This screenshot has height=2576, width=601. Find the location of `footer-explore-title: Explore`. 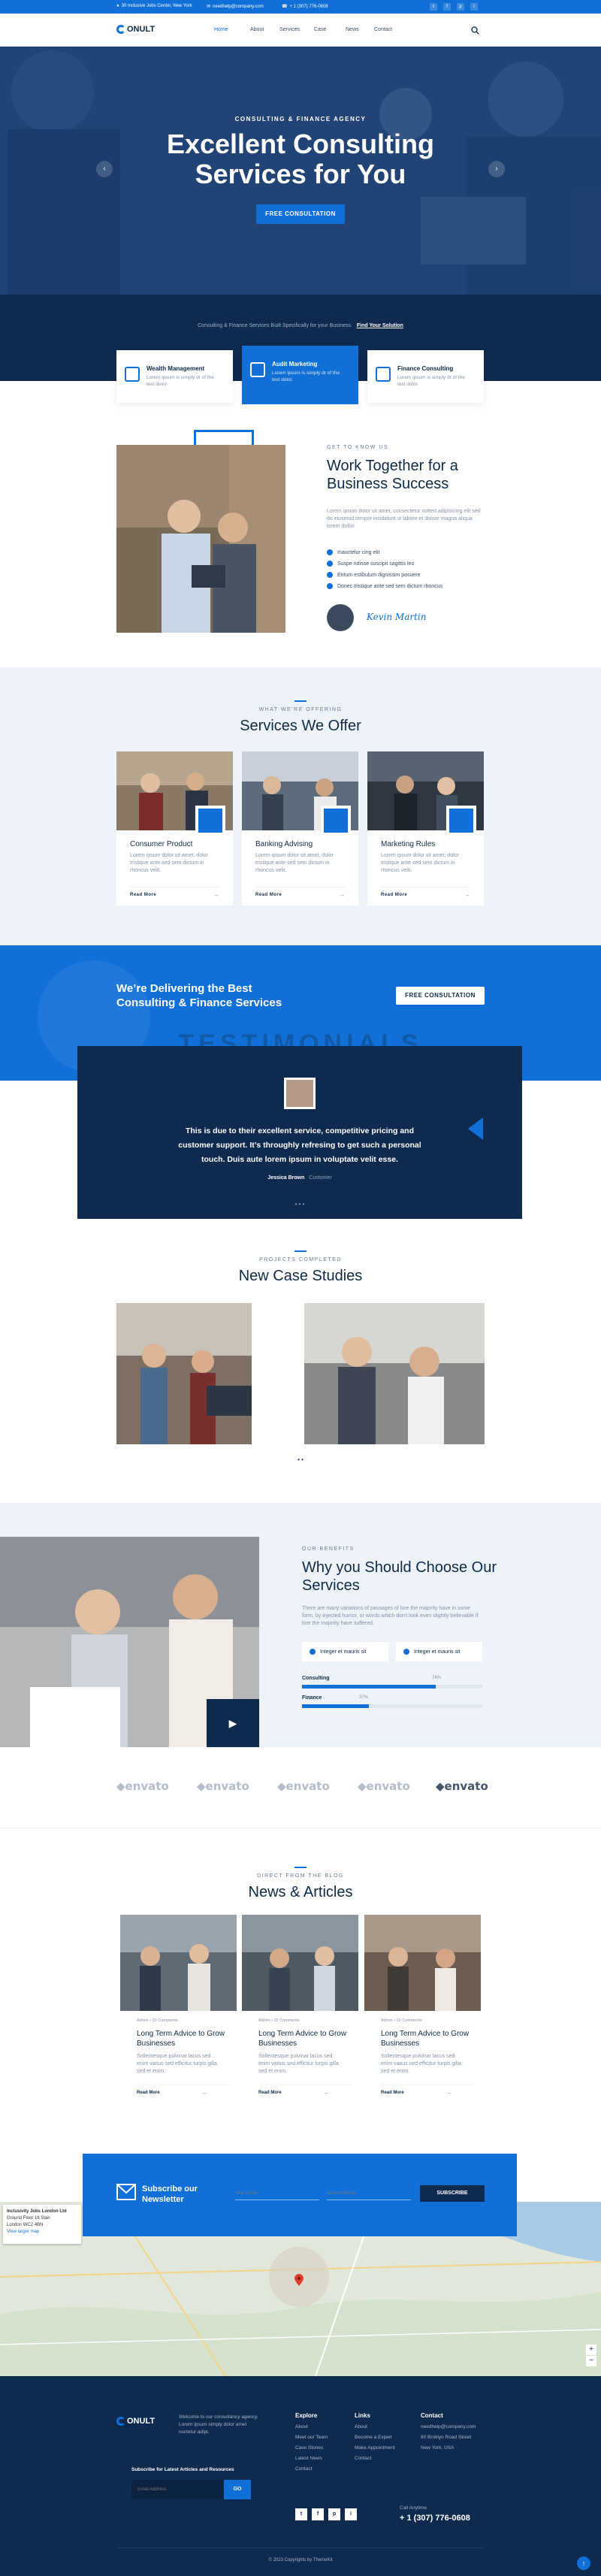

footer-explore-title: Explore is located at coordinates (306, 2416).